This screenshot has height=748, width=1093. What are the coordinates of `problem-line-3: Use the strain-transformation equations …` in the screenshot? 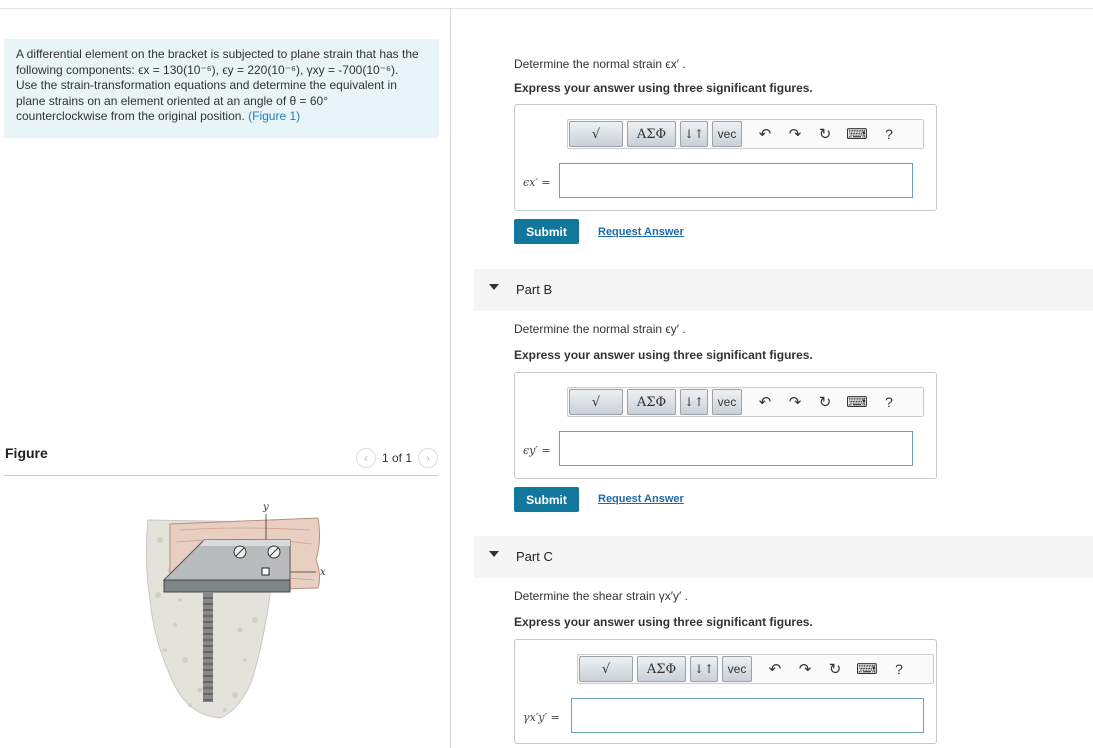 It's located at (206, 85).